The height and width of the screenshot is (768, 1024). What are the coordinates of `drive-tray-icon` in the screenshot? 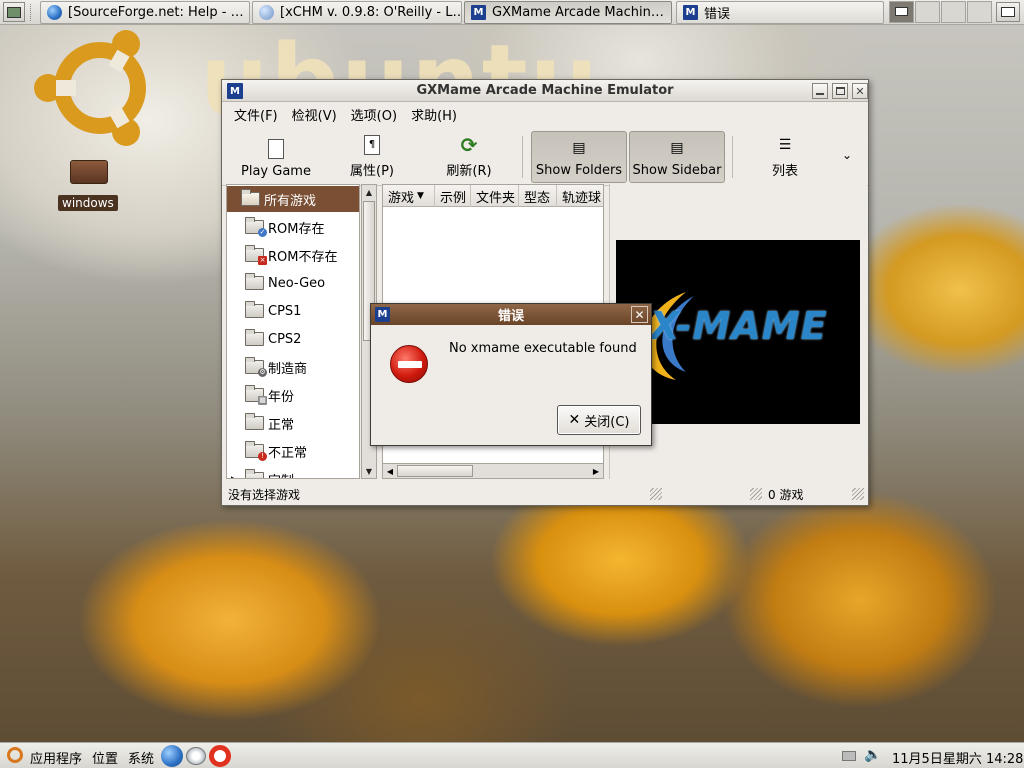 It's located at (849, 756).